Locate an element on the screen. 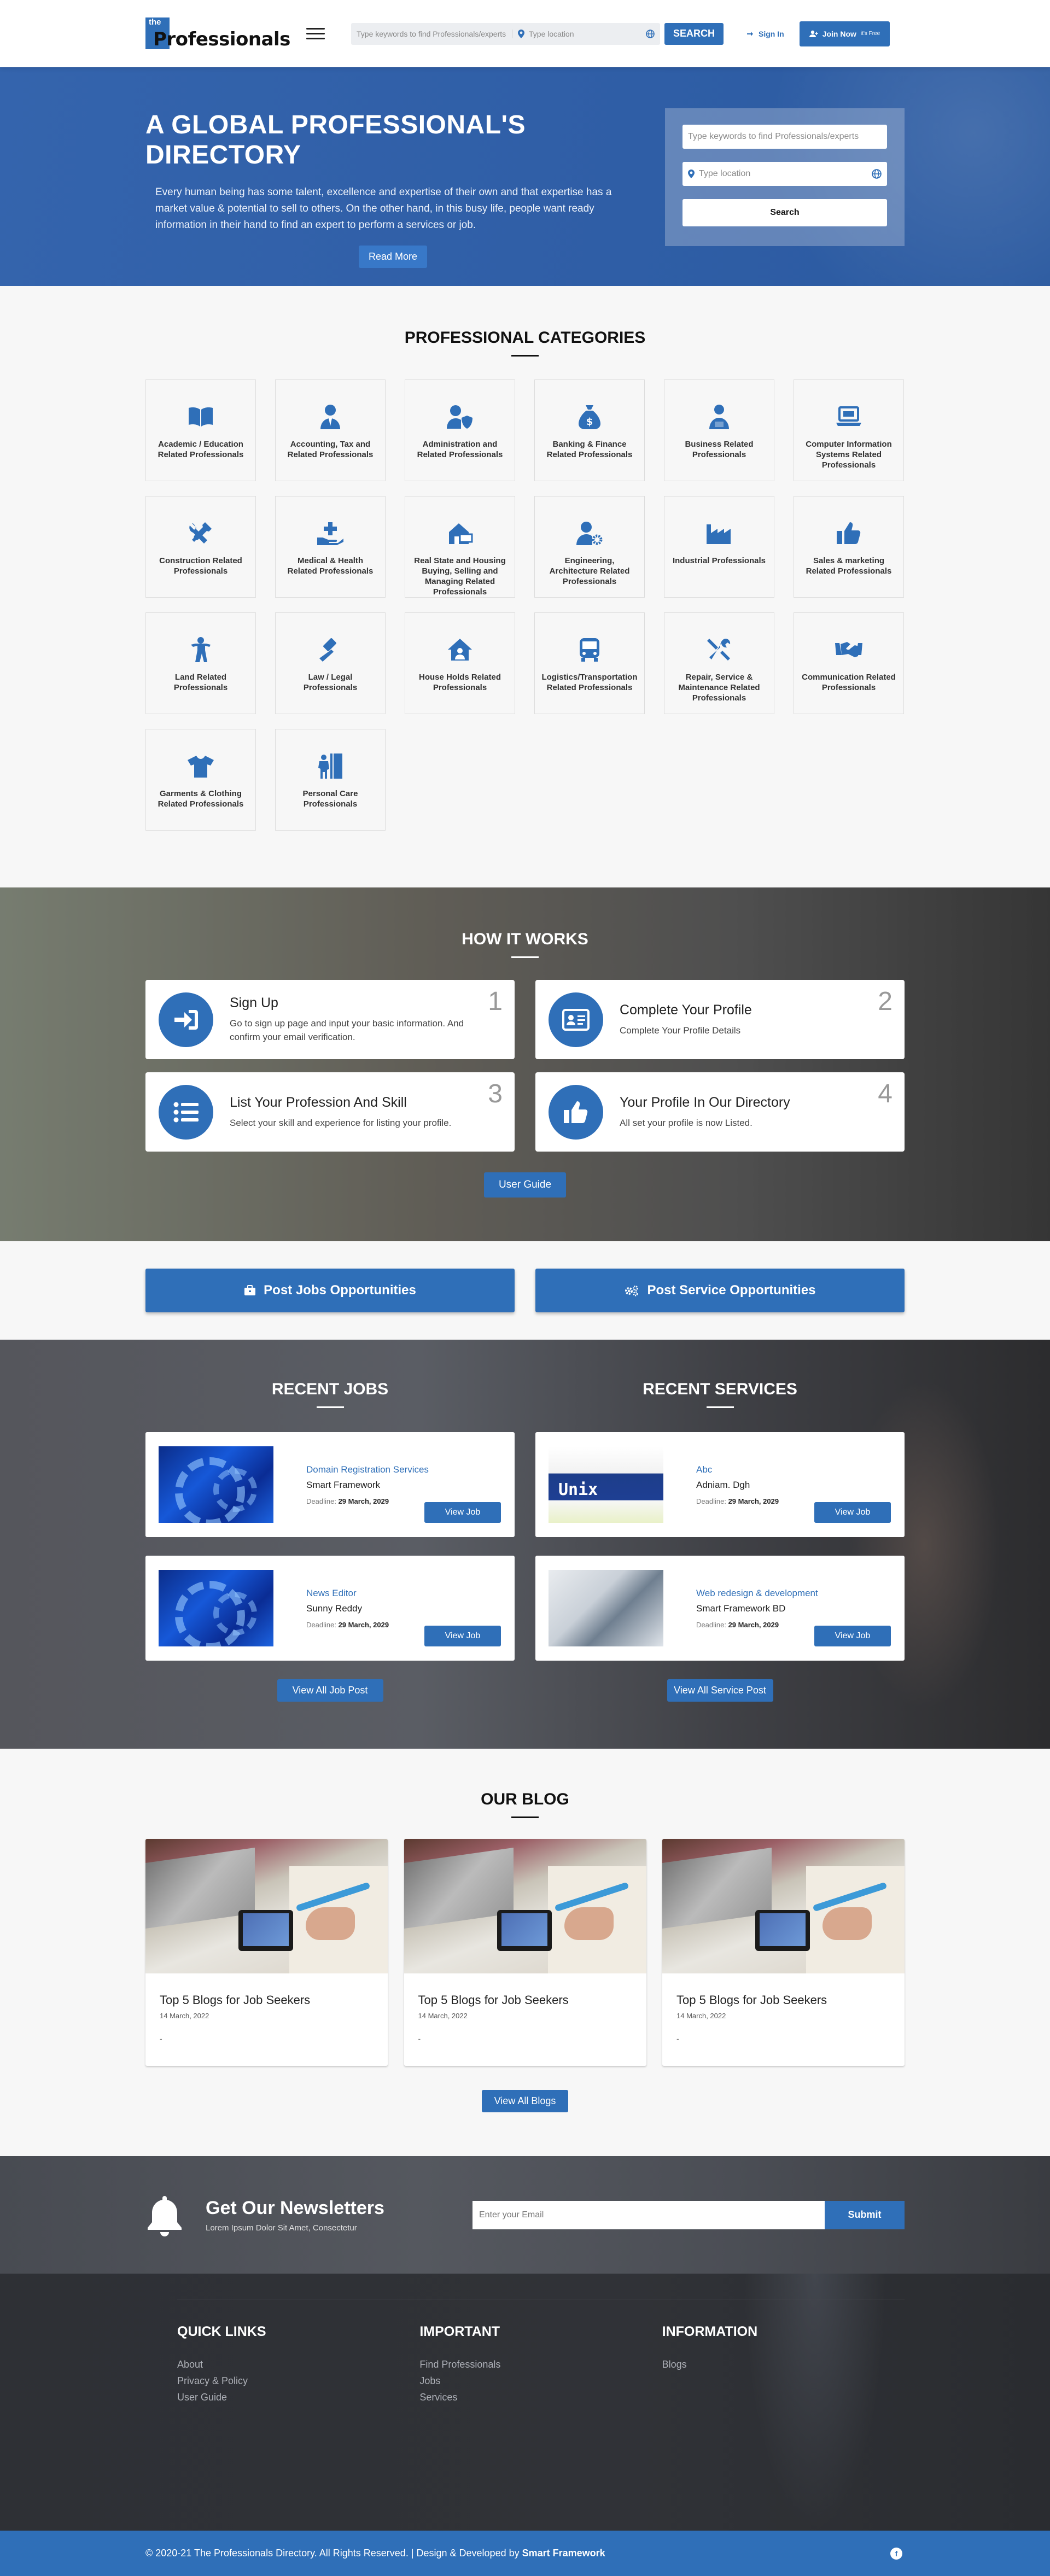  category-card: Administration and Related Professionals is located at coordinates (460, 430).